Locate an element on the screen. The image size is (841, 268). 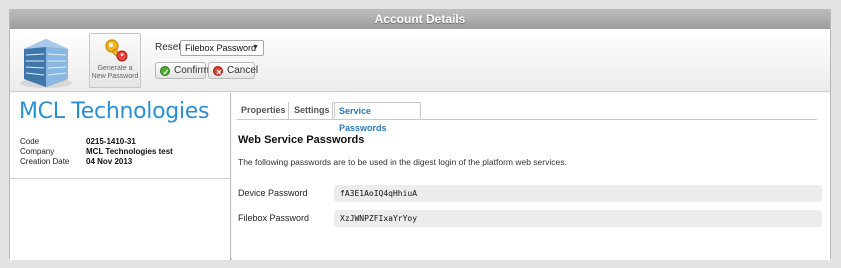
filebox-password-row: Filebox Password XzJWNPZFIxaYrYoy is located at coordinates (531, 218).